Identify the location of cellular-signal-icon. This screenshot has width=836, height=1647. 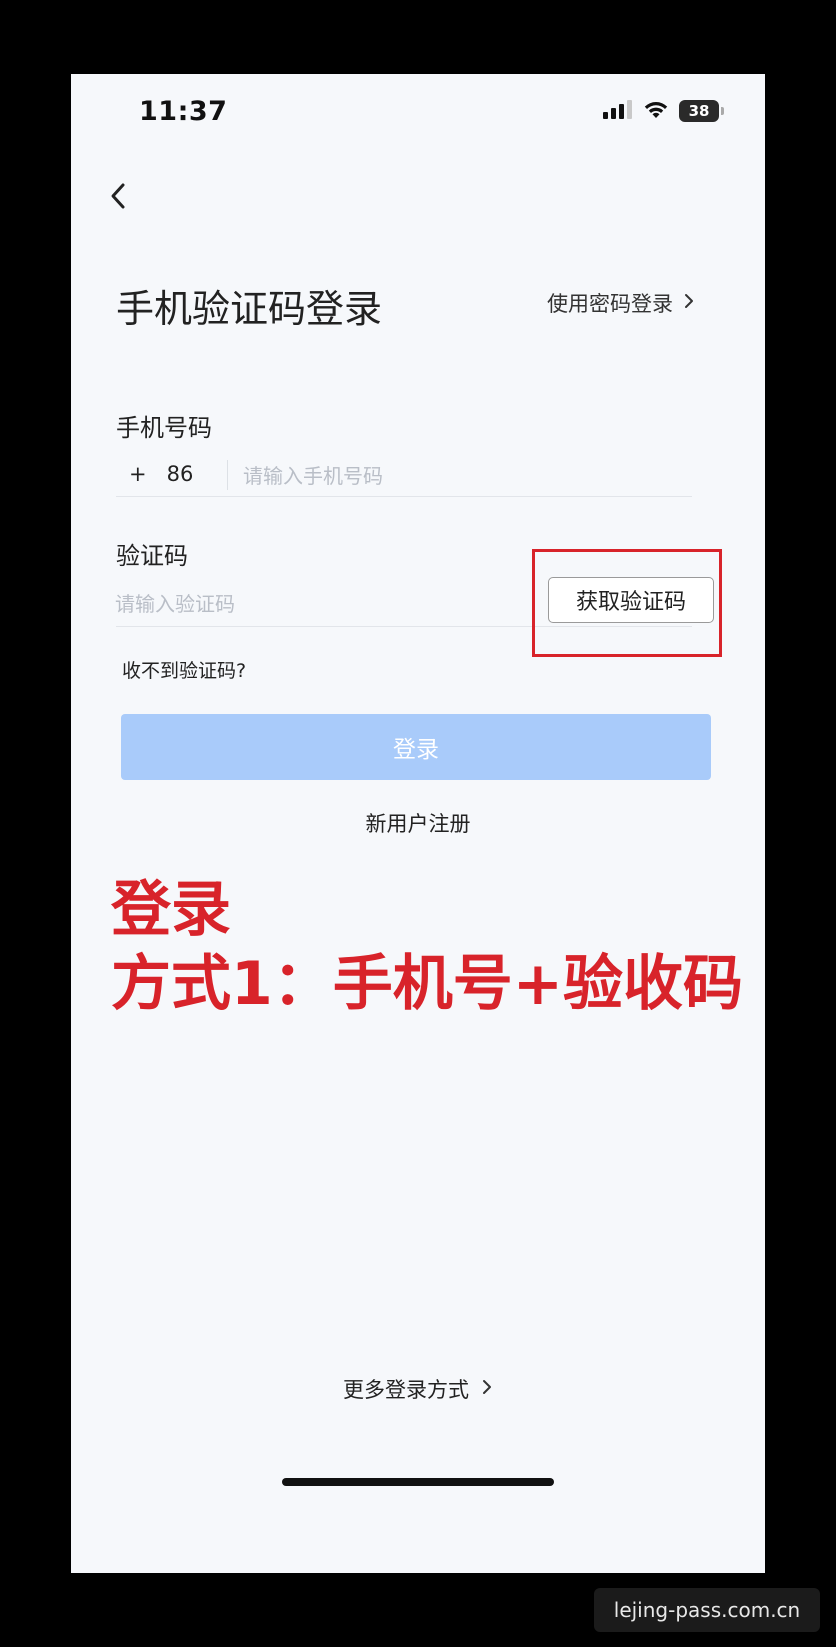
(618, 111).